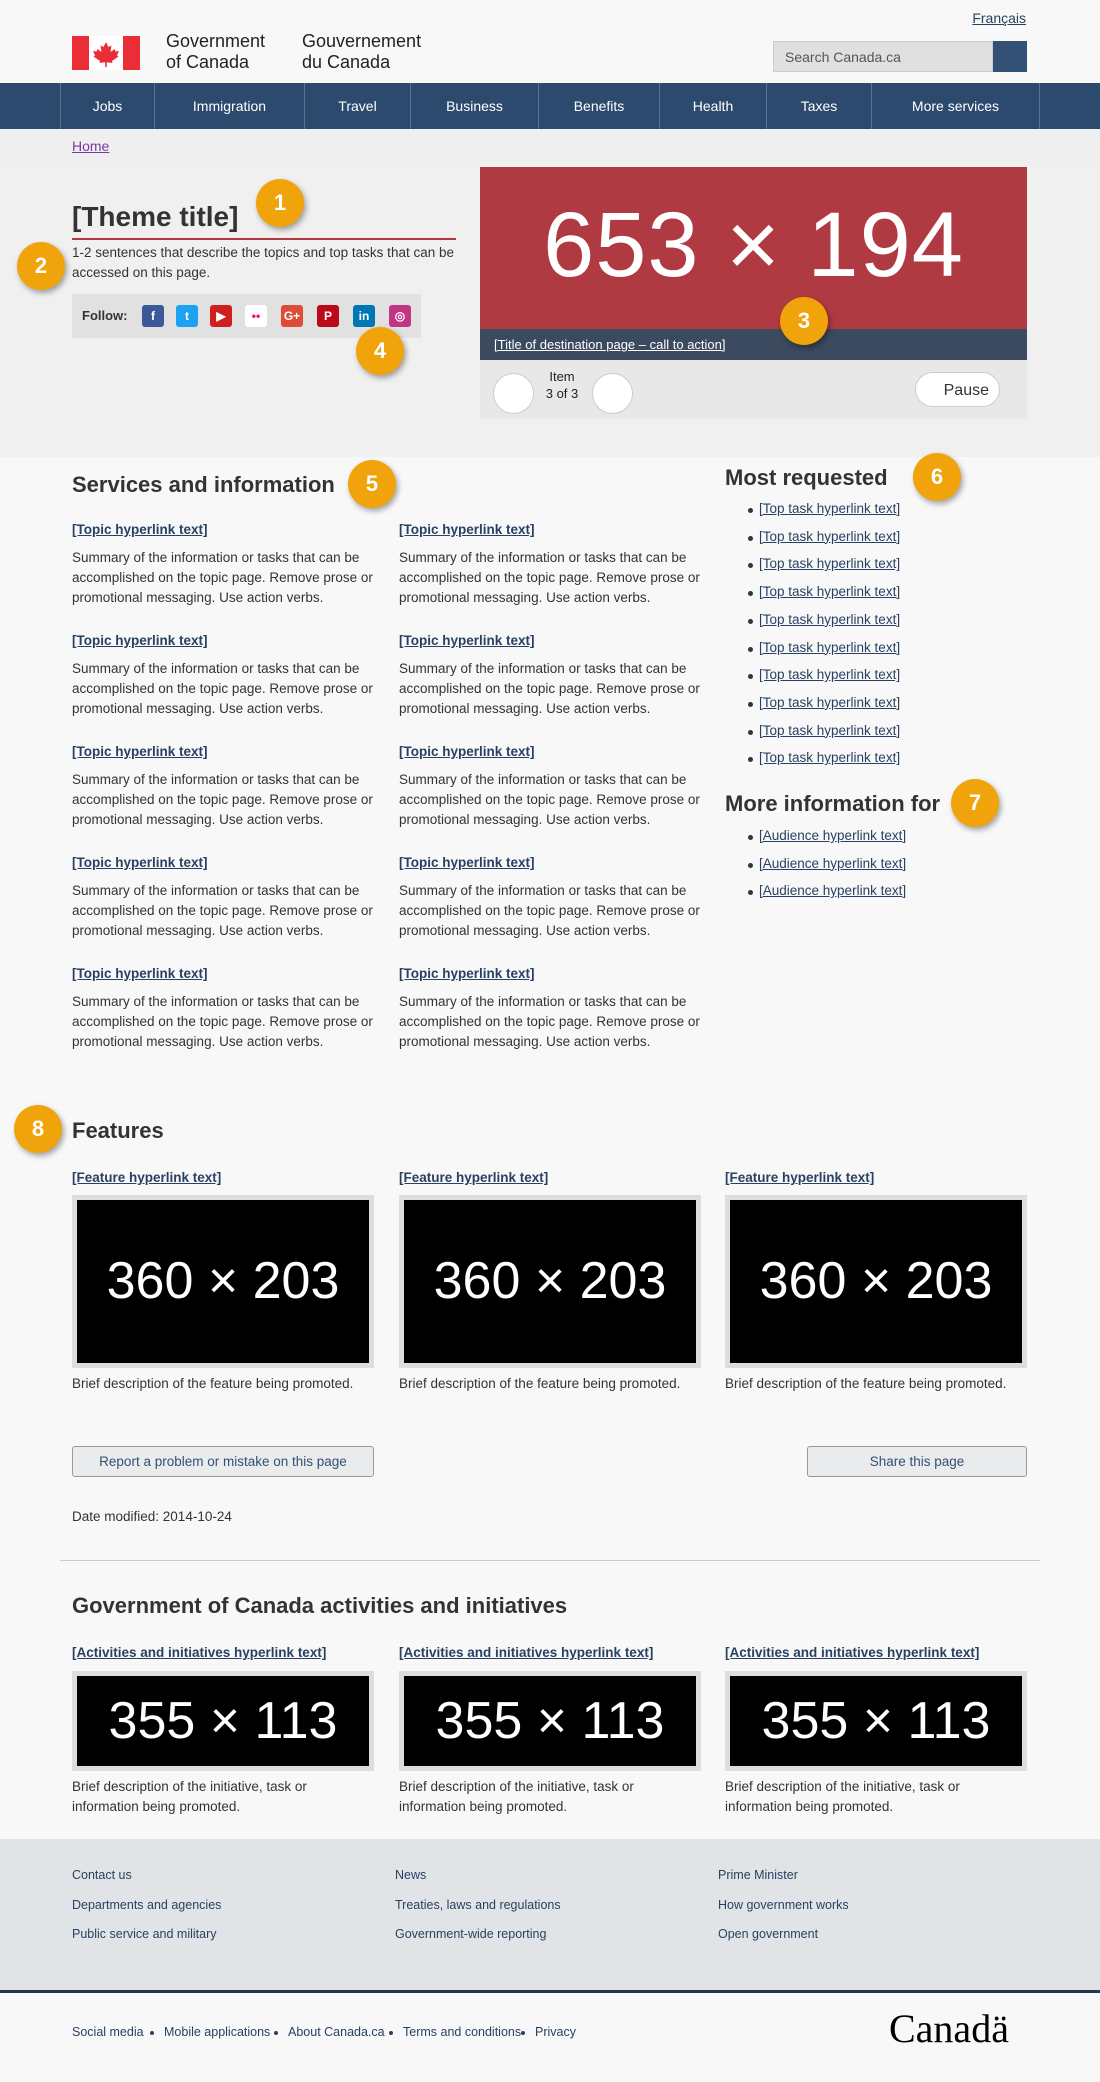 The width and height of the screenshot is (1100, 2082). What do you see at coordinates (144, 1934) in the screenshot?
I see `footer-link: Public service and military` at bounding box center [144, 1934].